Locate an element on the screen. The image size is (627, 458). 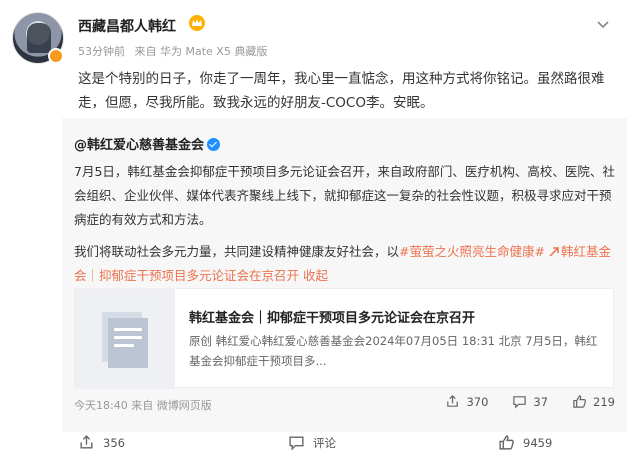
repost-button: 356 is located at coordinates (101, 442).